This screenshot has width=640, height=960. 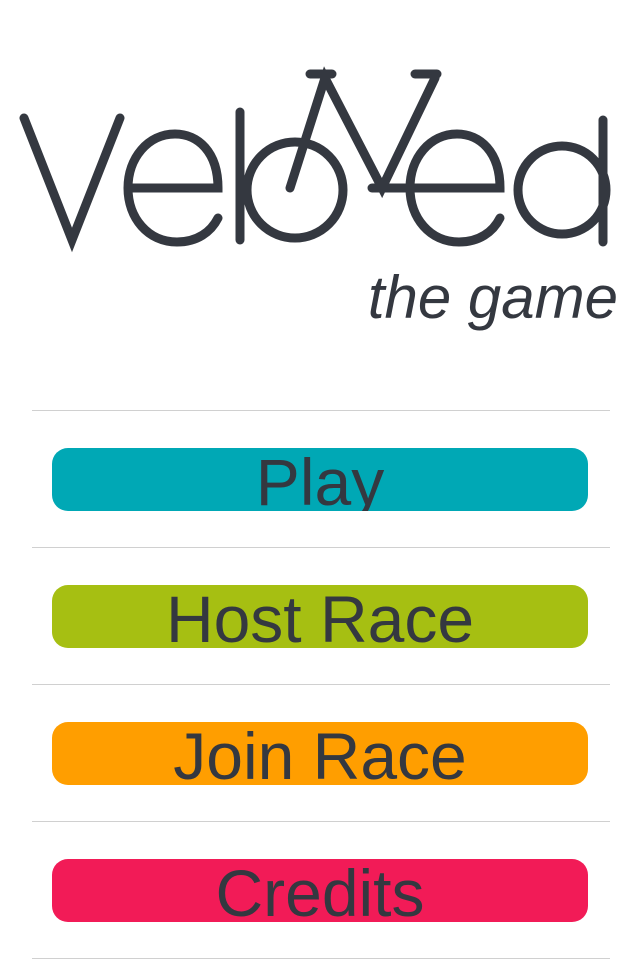 I want to click on menu-row-join-race: Join Race, so click(x=321, y=753).